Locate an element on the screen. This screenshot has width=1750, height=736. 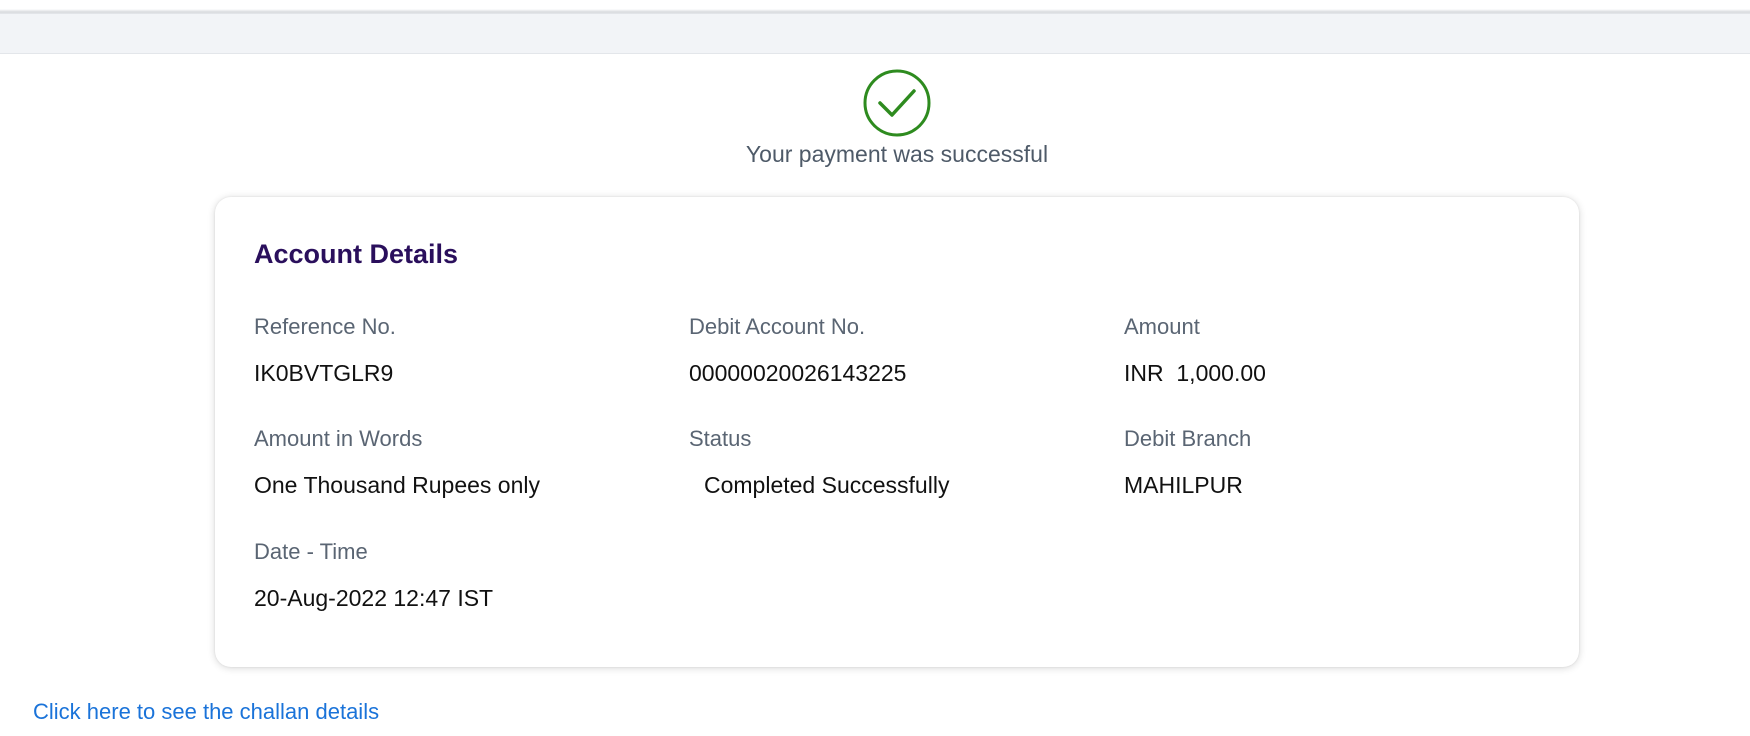
top-banner is located at coordinates (875, 34).